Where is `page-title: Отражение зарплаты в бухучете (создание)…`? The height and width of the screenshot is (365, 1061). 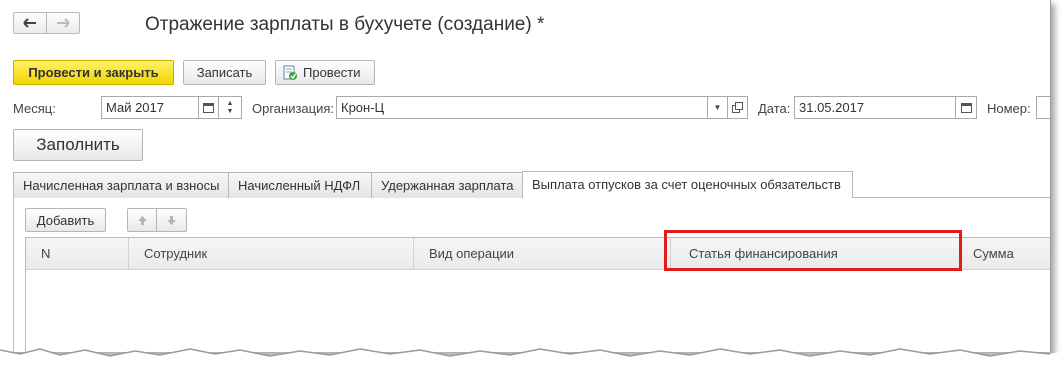
page-title: Отражение зарплаты в бухучете (создание)… is located at coordinates (345, 24).